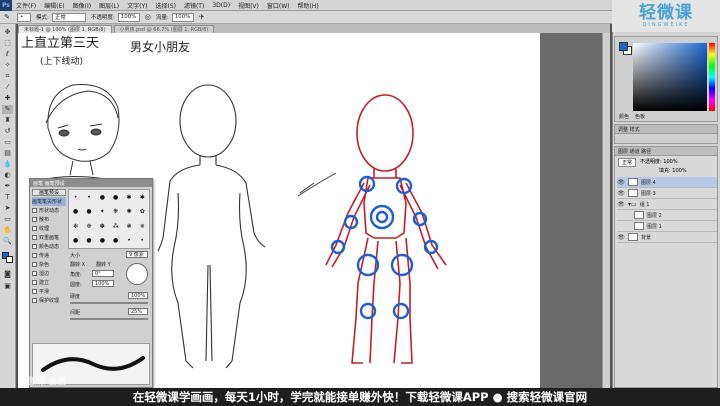 This screenshot has height=406, width=720. What do you see at coordinates (640, 116) in the screenshot?
I see `swatches-tab: 色板` at bounding box center [640, 116].